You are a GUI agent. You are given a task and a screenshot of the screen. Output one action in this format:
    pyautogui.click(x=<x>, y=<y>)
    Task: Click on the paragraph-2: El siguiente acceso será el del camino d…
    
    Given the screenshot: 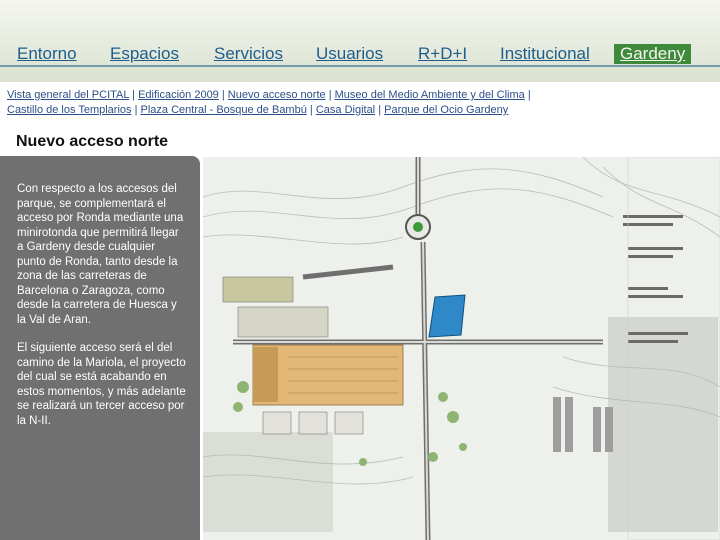 What is the action you would take?
    pyautogui.click(x=101, y=384)
    